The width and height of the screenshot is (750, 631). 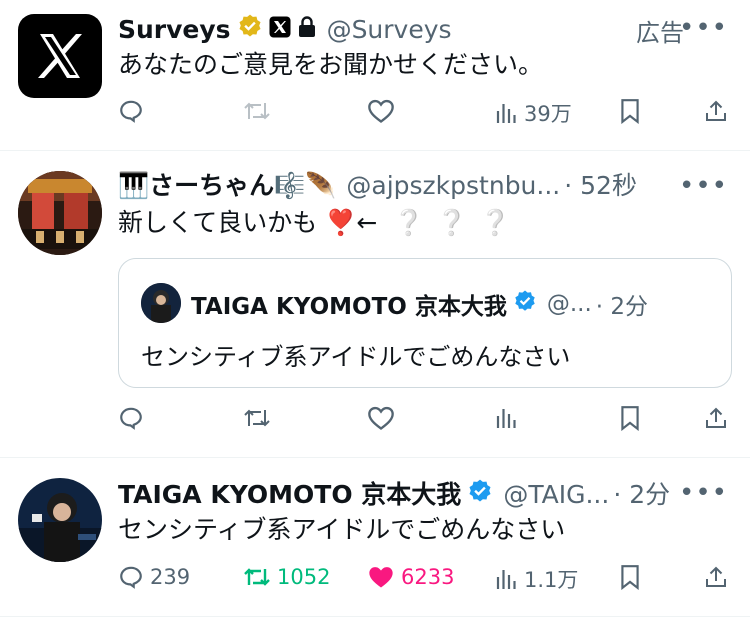 I want to click on post-text-tail: ❔❔❔, so click(x=458, y=222).